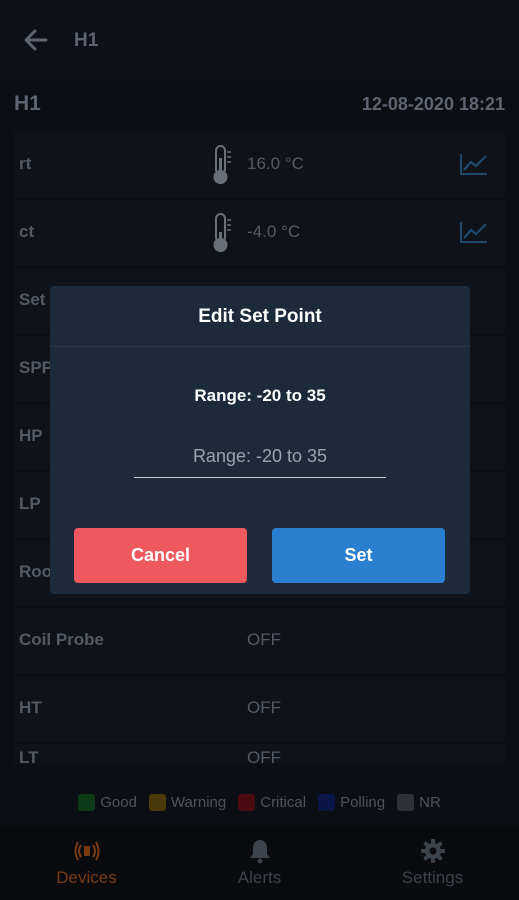  What do you see at coordinates (327, 802) in the screenshot?
I see `legend-swatch-polling` at bounding box center [327, 802].